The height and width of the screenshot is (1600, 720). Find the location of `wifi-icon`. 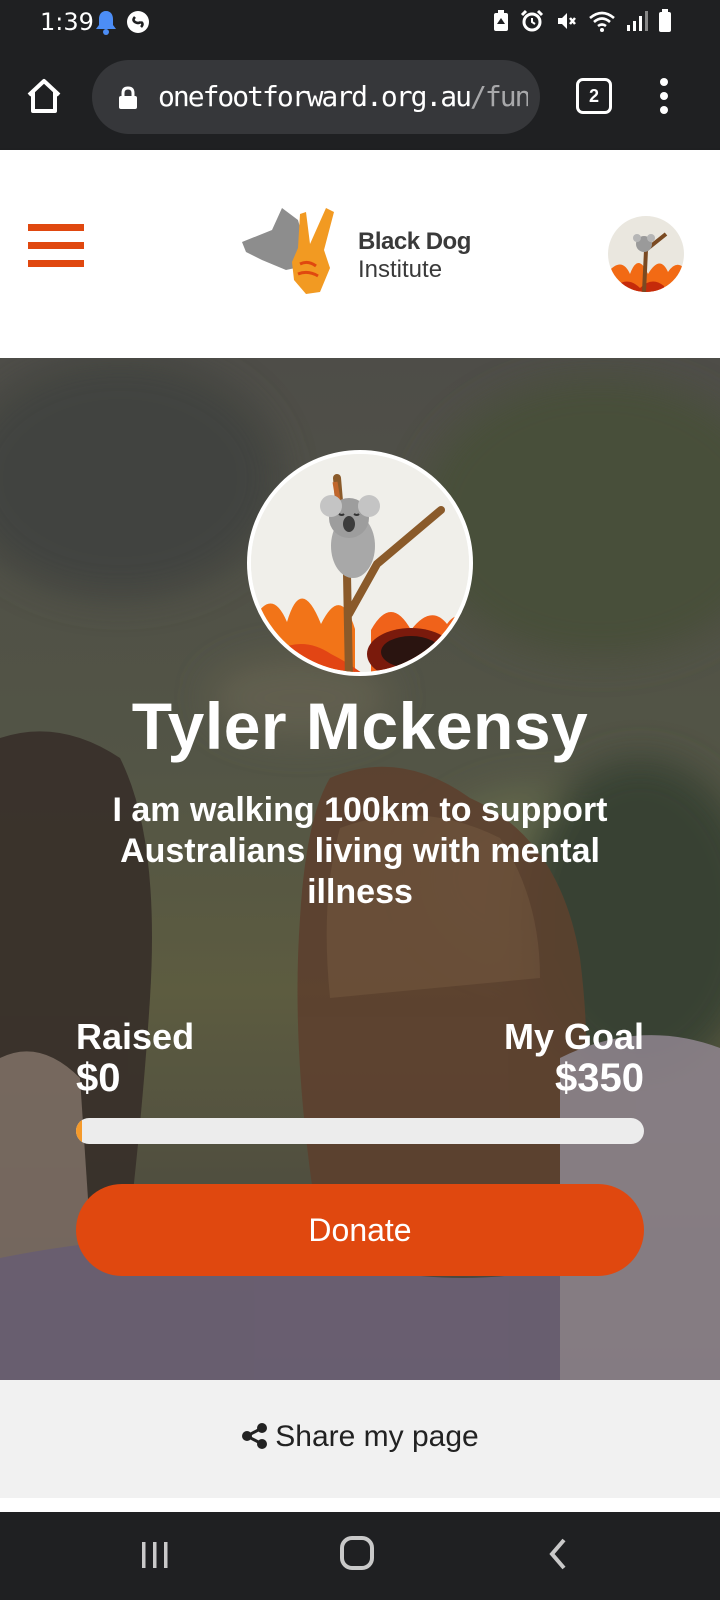

wifi-icon is located at coordinates (602, 21).